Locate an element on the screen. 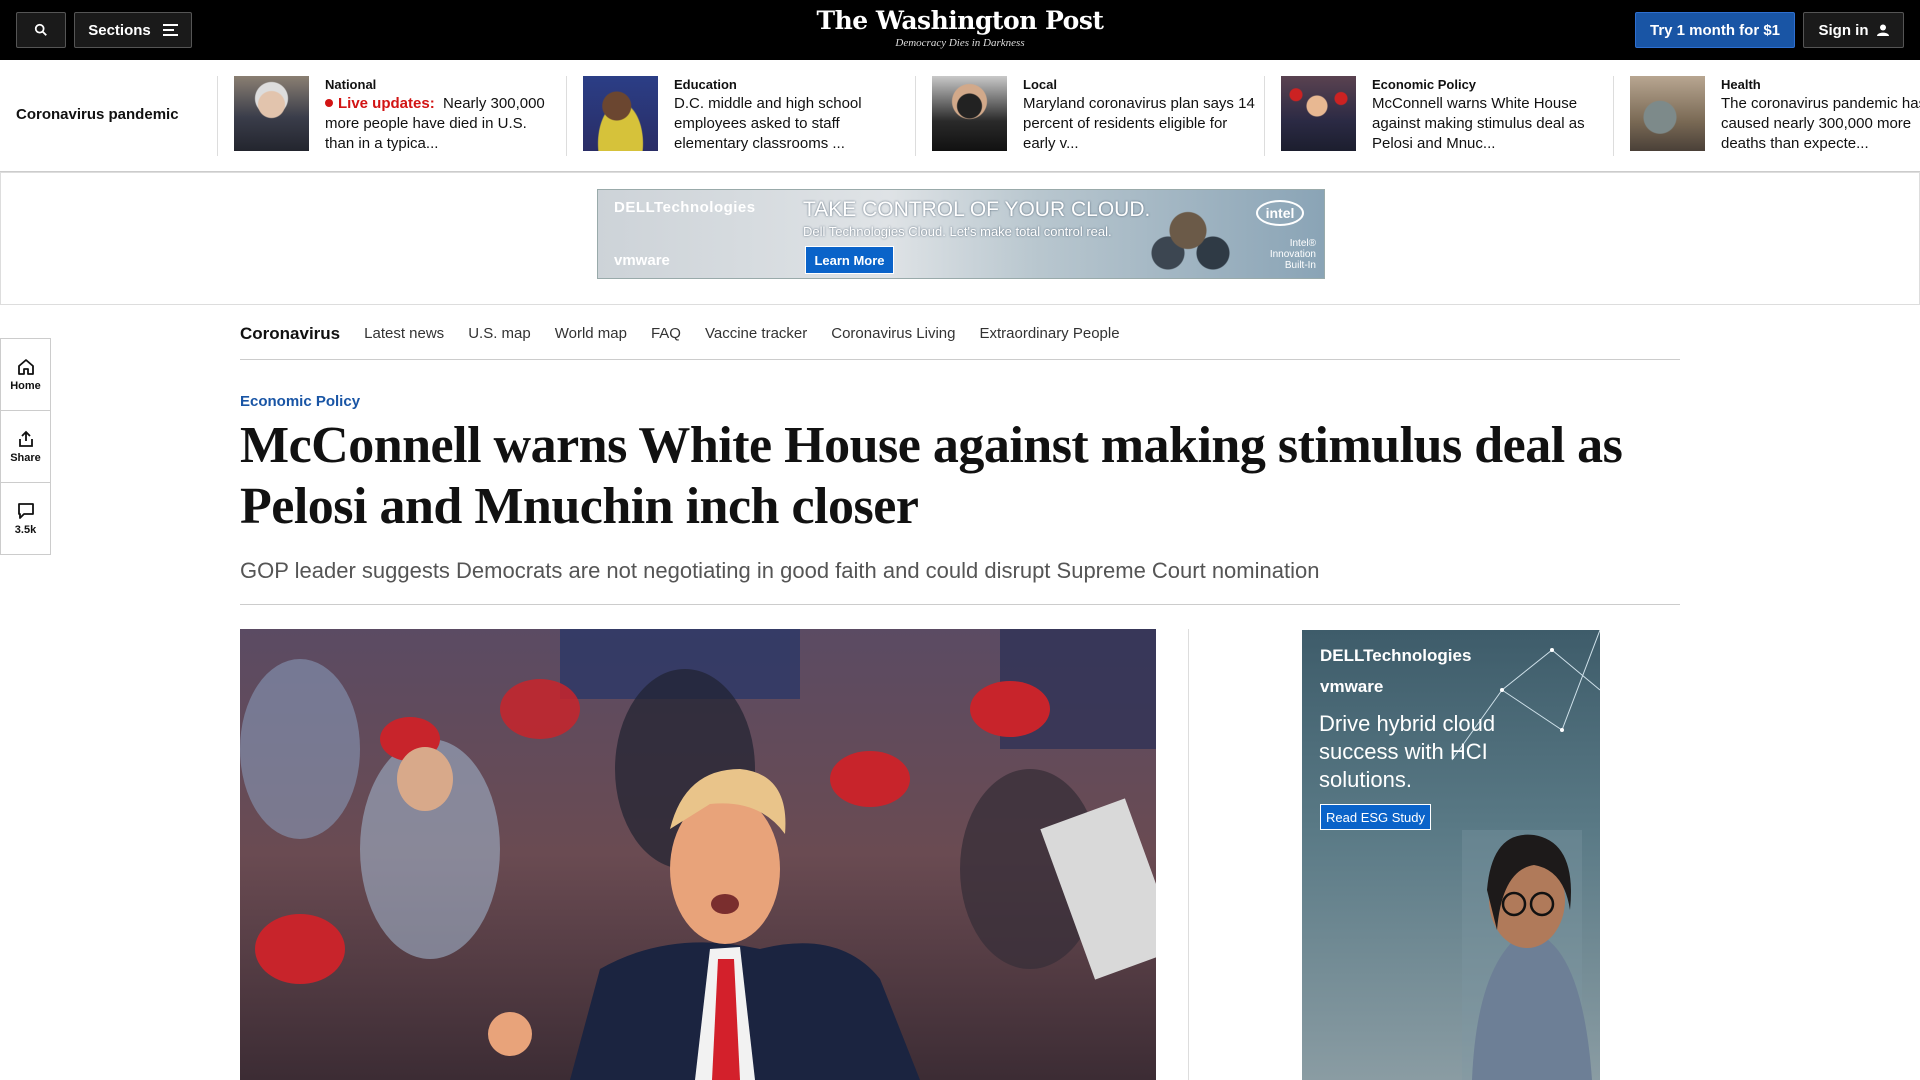 Image resolution: width=1920 pixels, height=1080 pixels. ad-brand: DELLTechnologies is located at coordinates (685, 207).